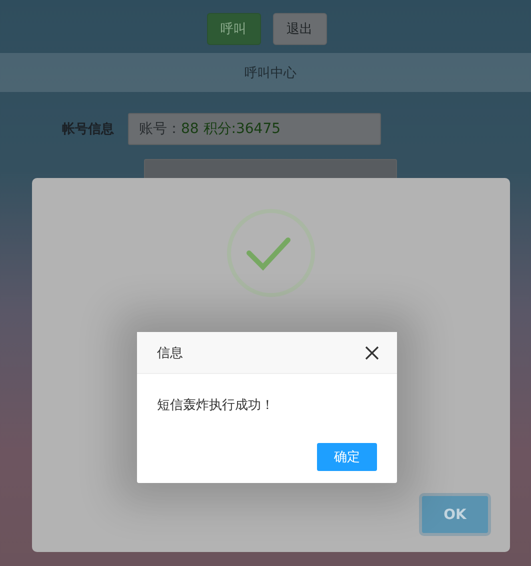  What do you see at coordinates (299, 29) in the screenshot?
I see `logout-button: 退出` at bounding box center [299, 29].